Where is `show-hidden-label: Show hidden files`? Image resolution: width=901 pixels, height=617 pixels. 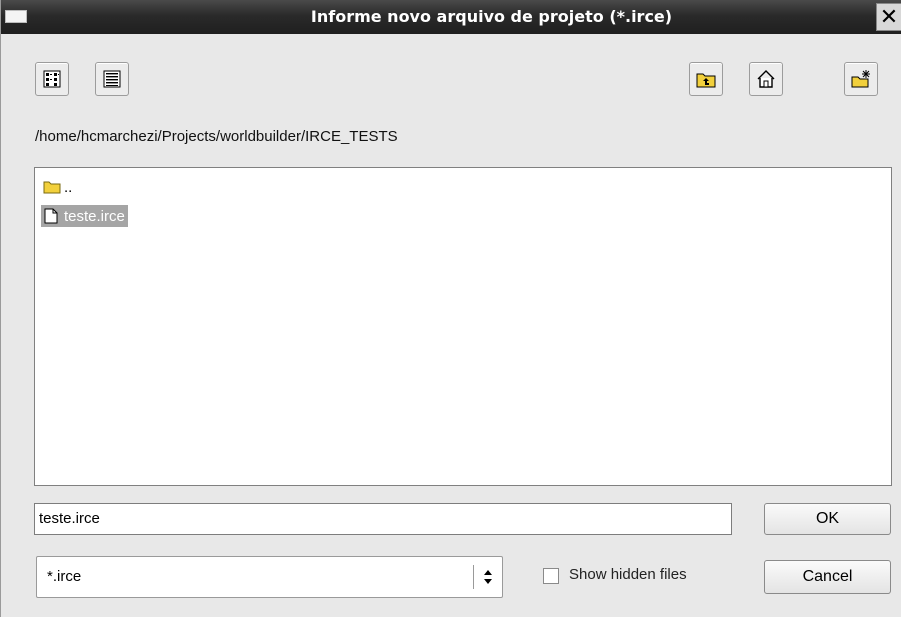 show-hidden-label: Show hidden files is located at coordinates (628, 574).